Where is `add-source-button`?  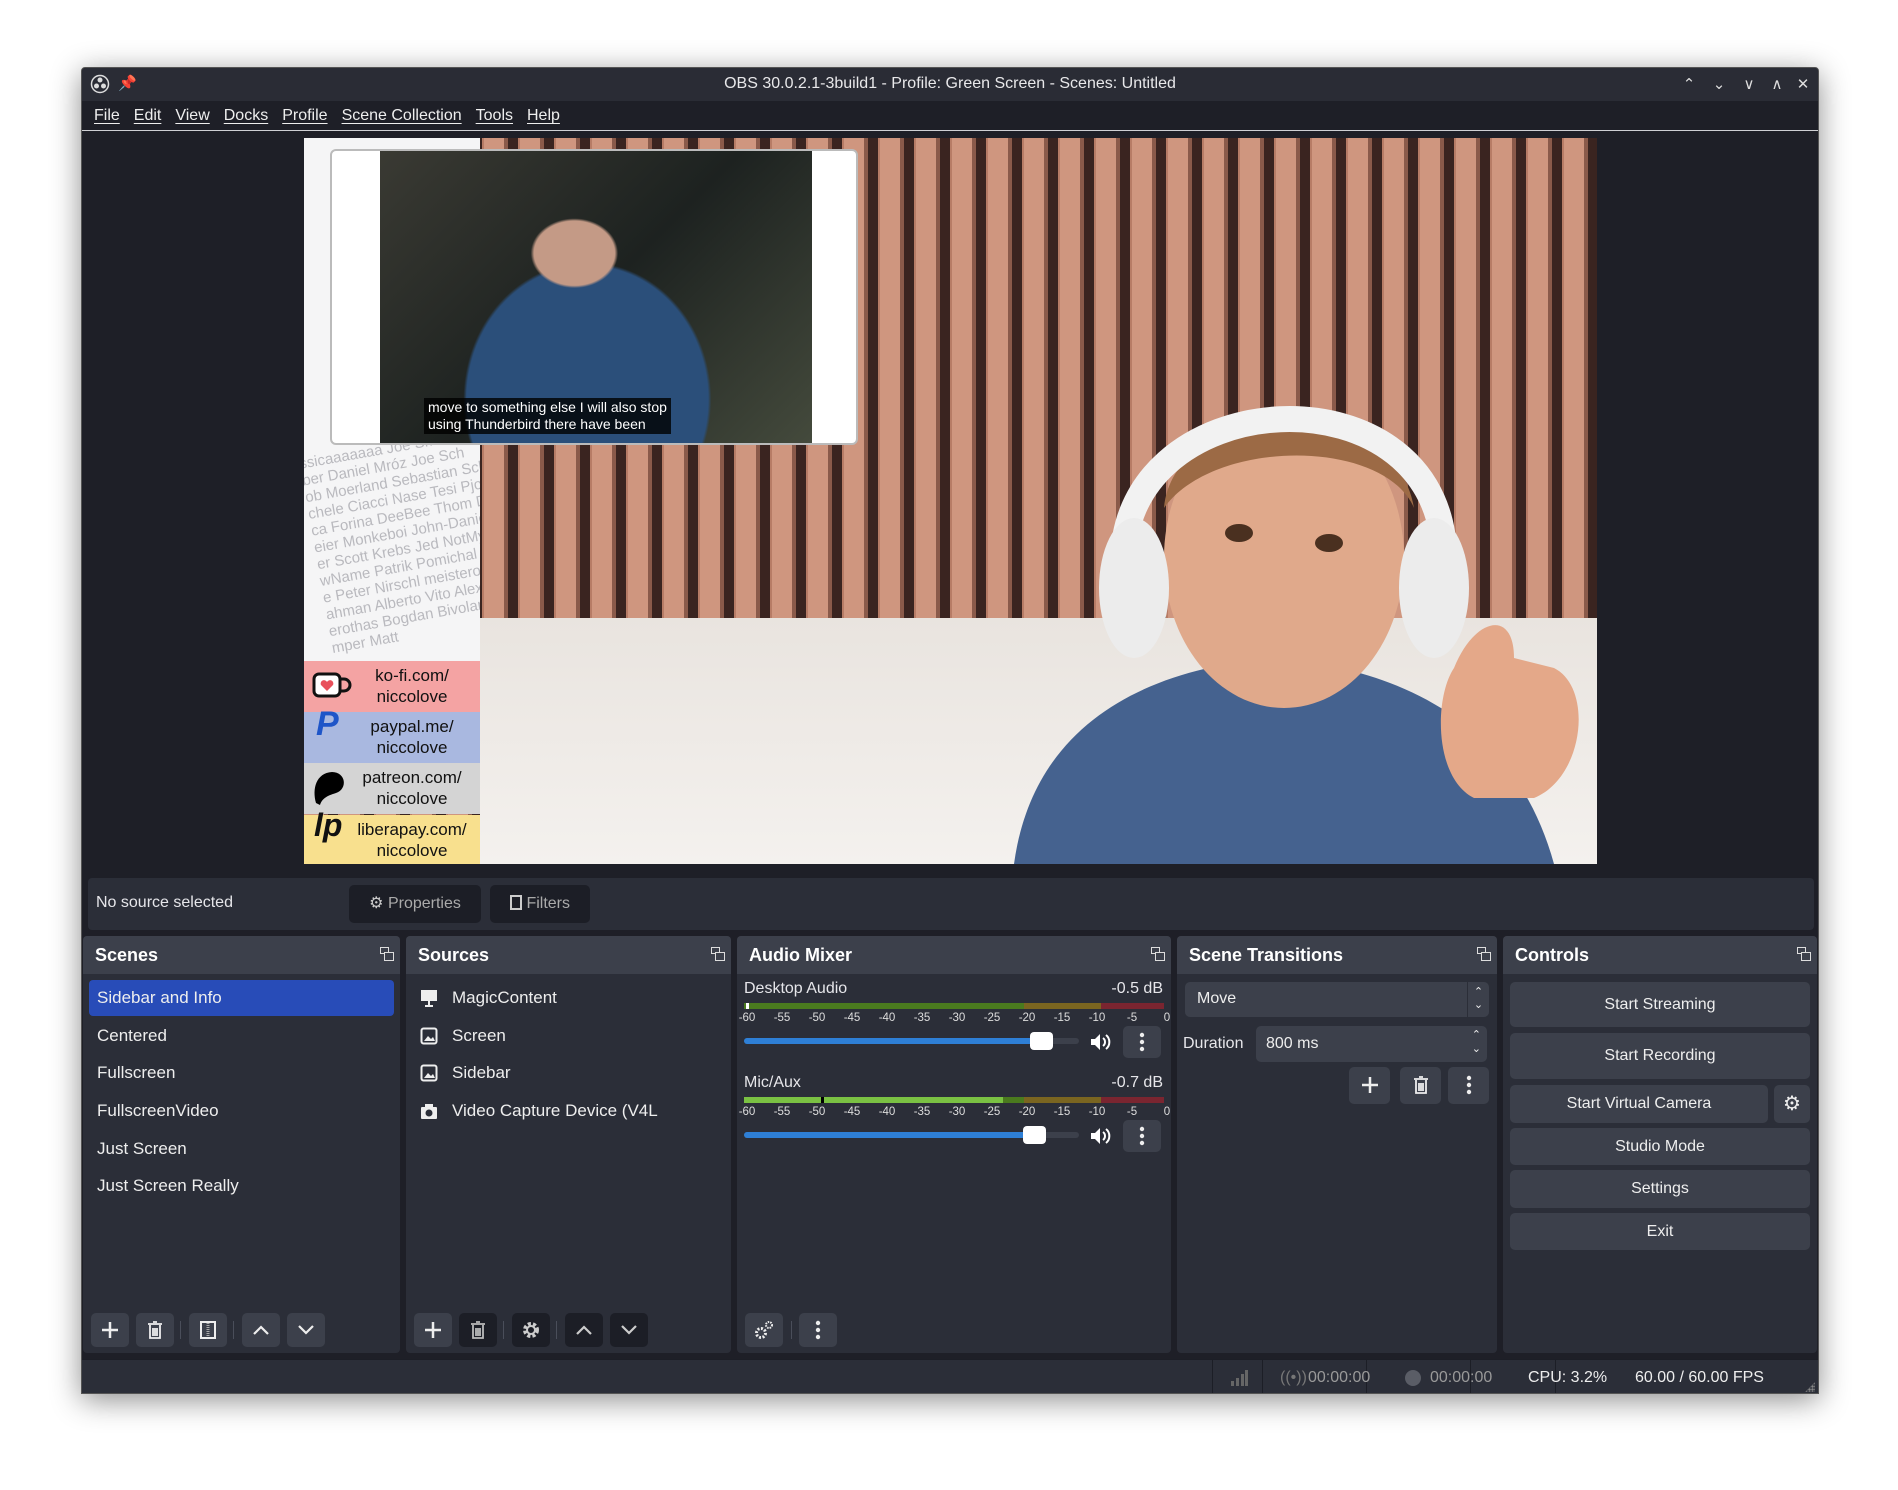 add-source-button is located at coordinates (433, 1330).